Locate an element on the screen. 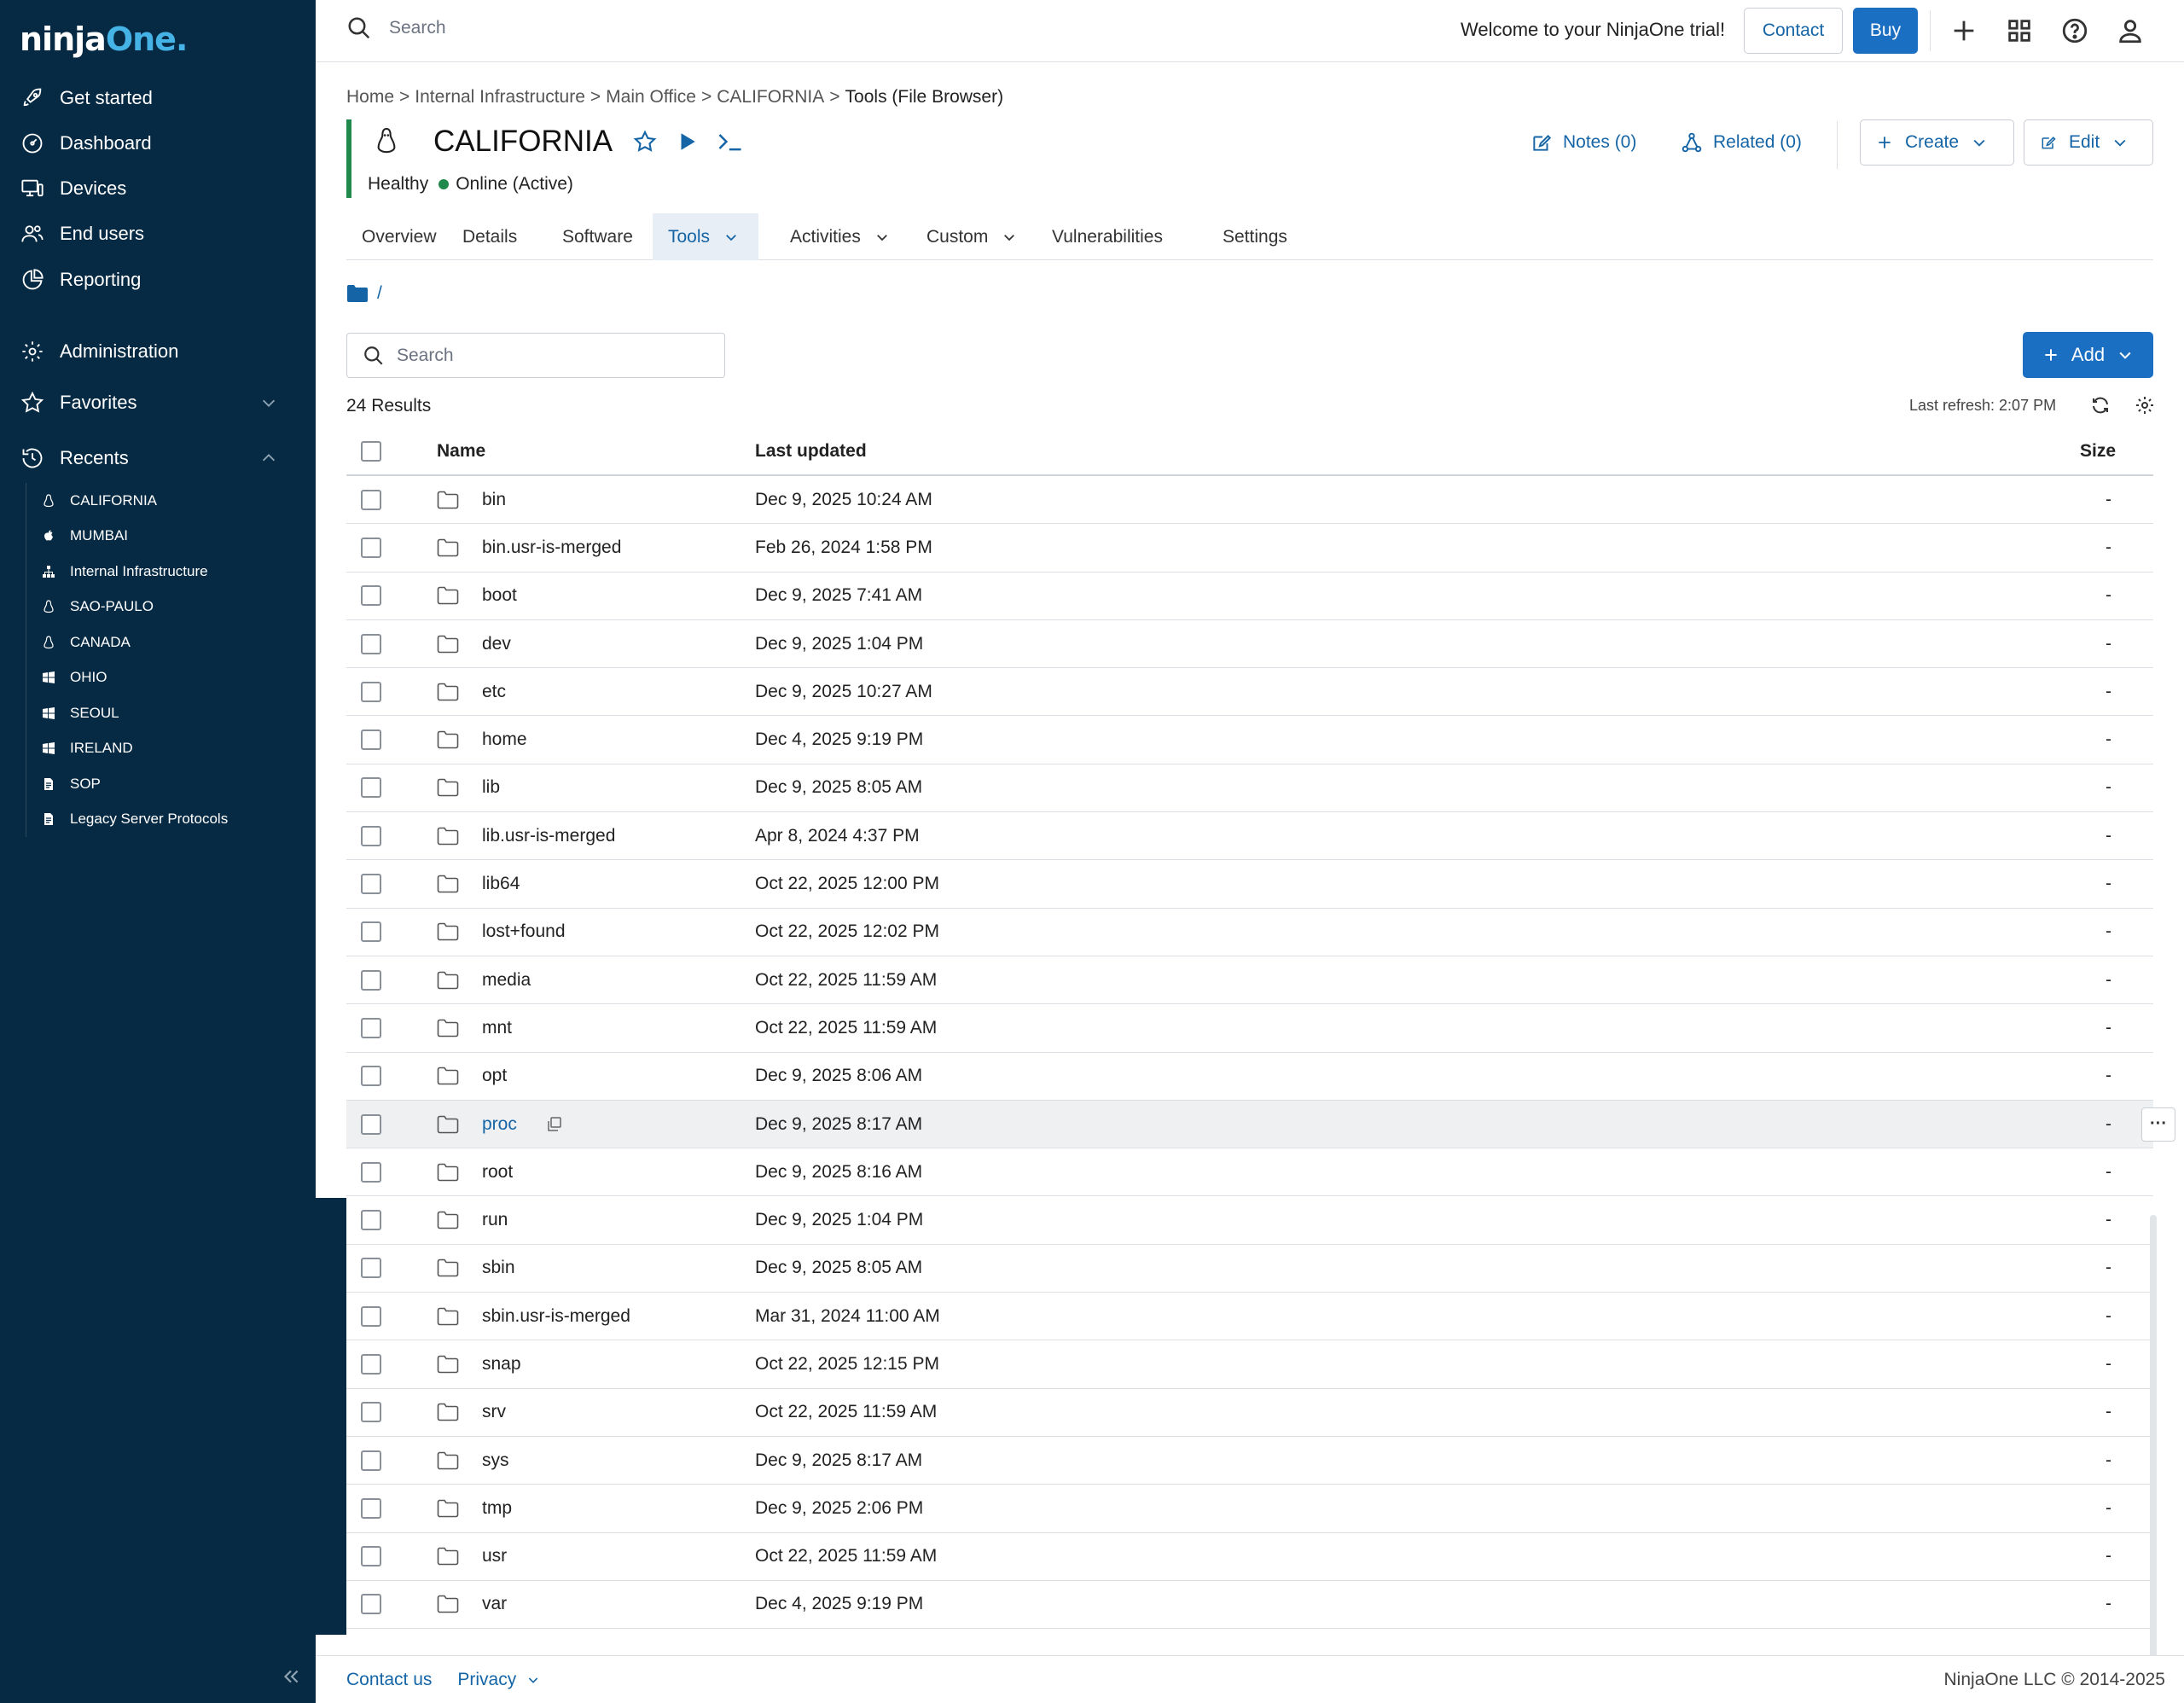 This screenshot has height=1703, width=2184. file-name: proc is located at coordinates (500, 1124).